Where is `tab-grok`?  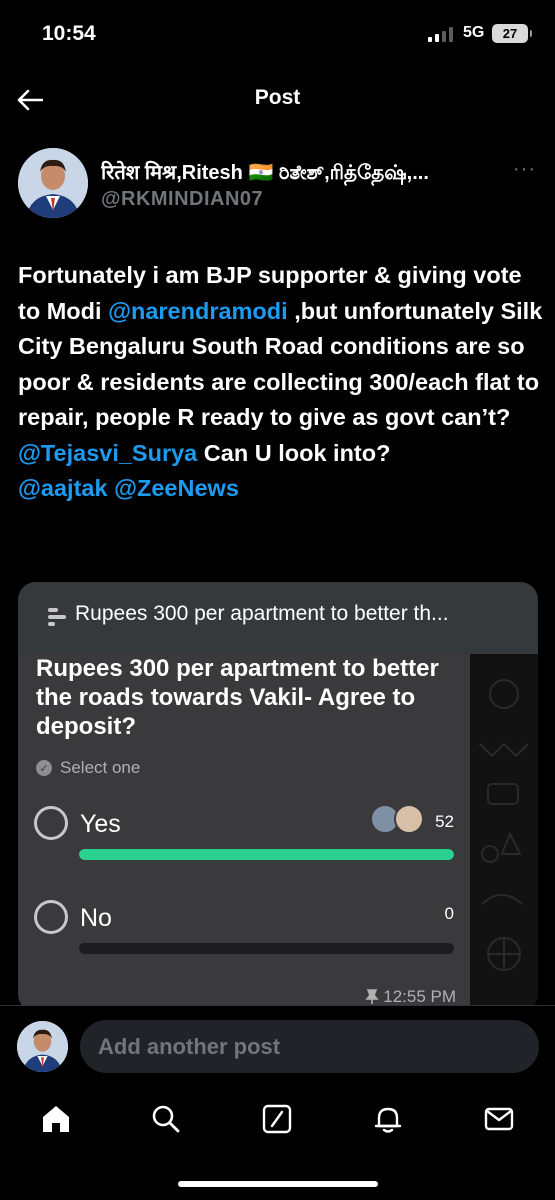
tab-grok is located at coordinates (277, 1119).